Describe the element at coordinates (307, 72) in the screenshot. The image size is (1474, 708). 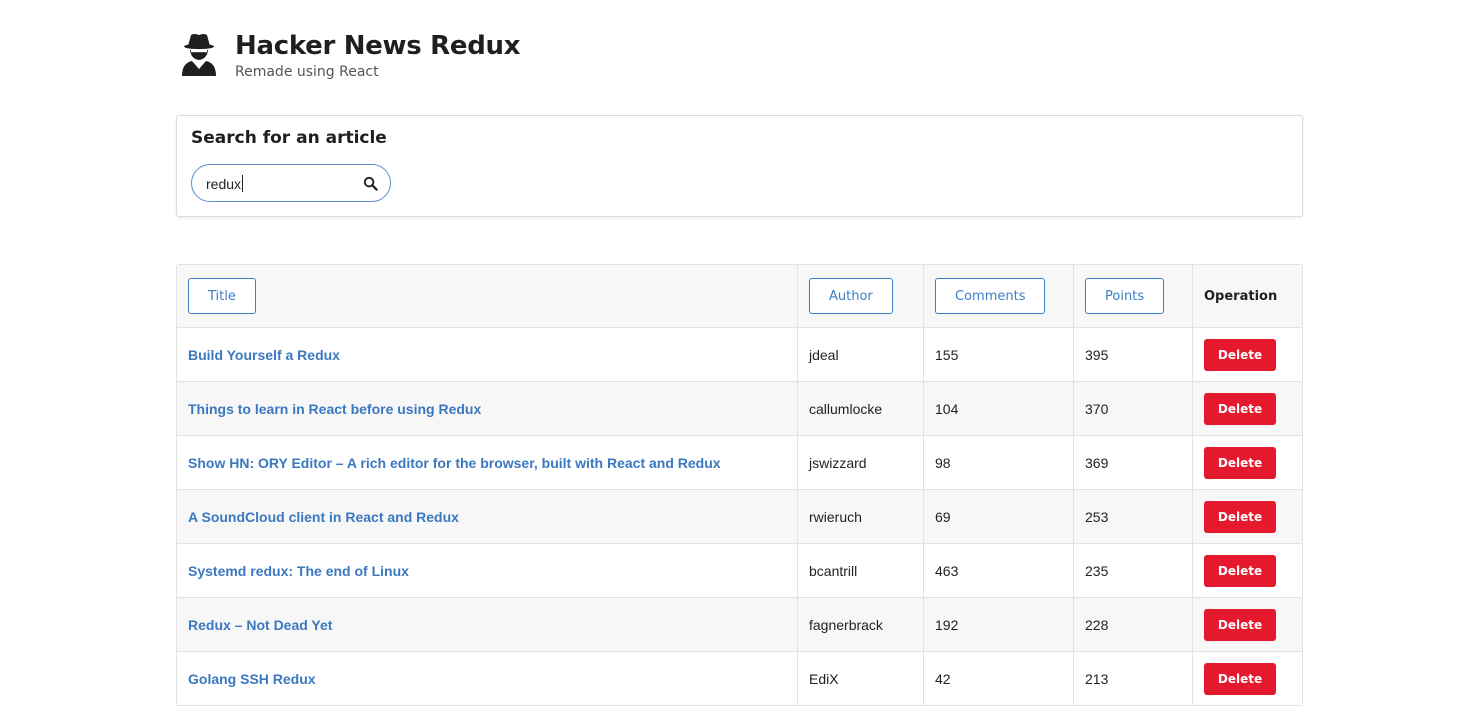
I see `app-subtitle: Remade using React` at that location.